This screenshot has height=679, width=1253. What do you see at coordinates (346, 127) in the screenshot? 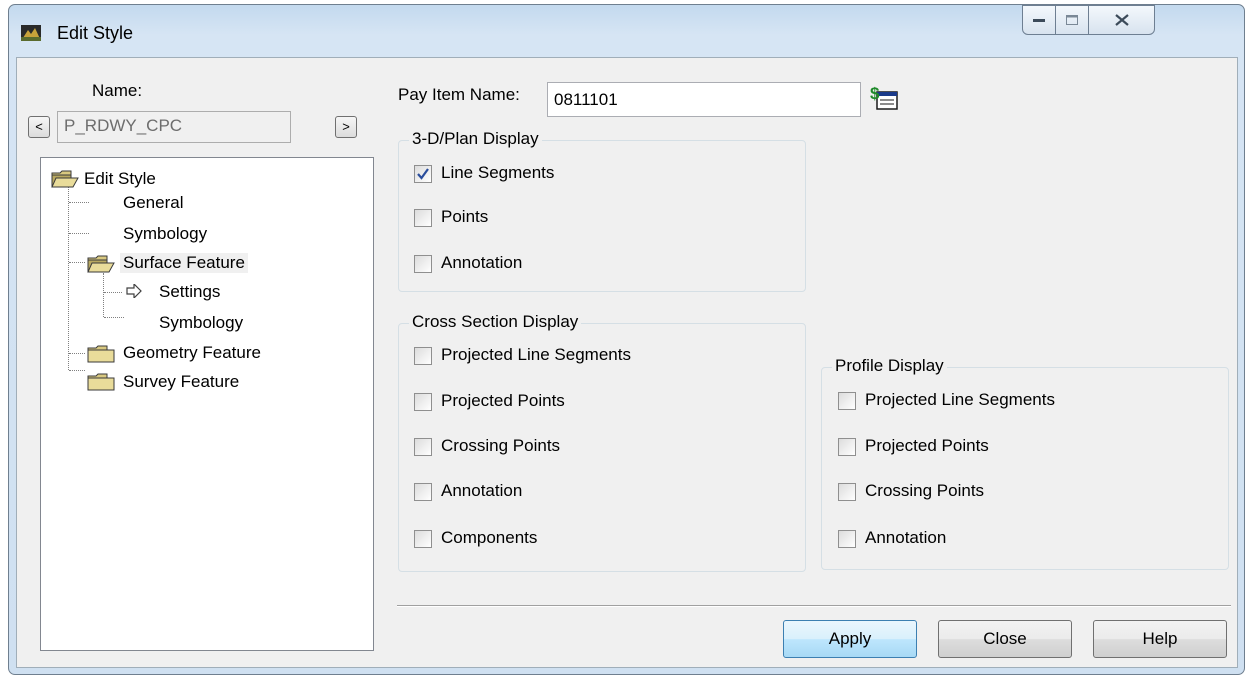
I see `next-style-button: >` at bounding box center [346, 127].